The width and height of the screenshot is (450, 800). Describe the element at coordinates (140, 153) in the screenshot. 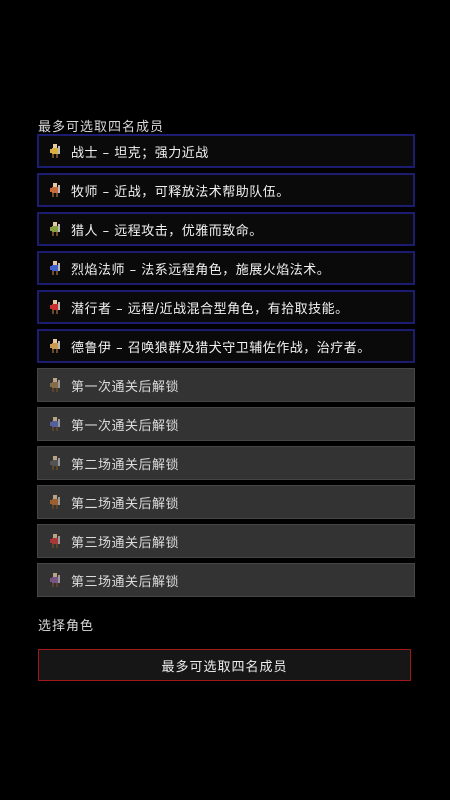

I see `role-label: 战士 – 坦克；强力近战` at that location.